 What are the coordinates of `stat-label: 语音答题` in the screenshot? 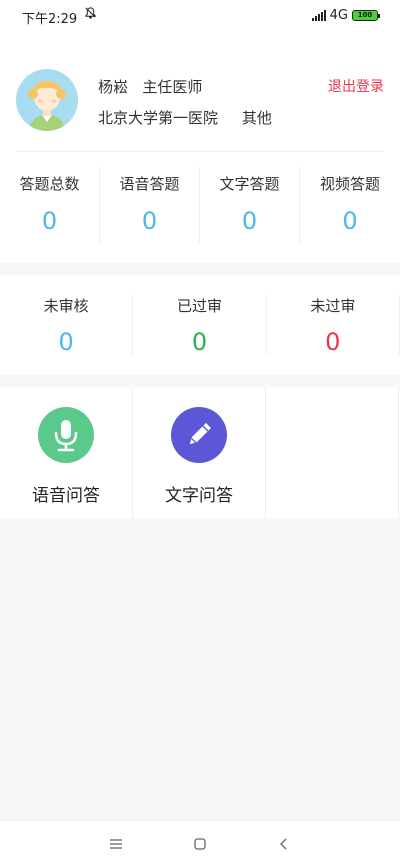 It's located at (149, 184).